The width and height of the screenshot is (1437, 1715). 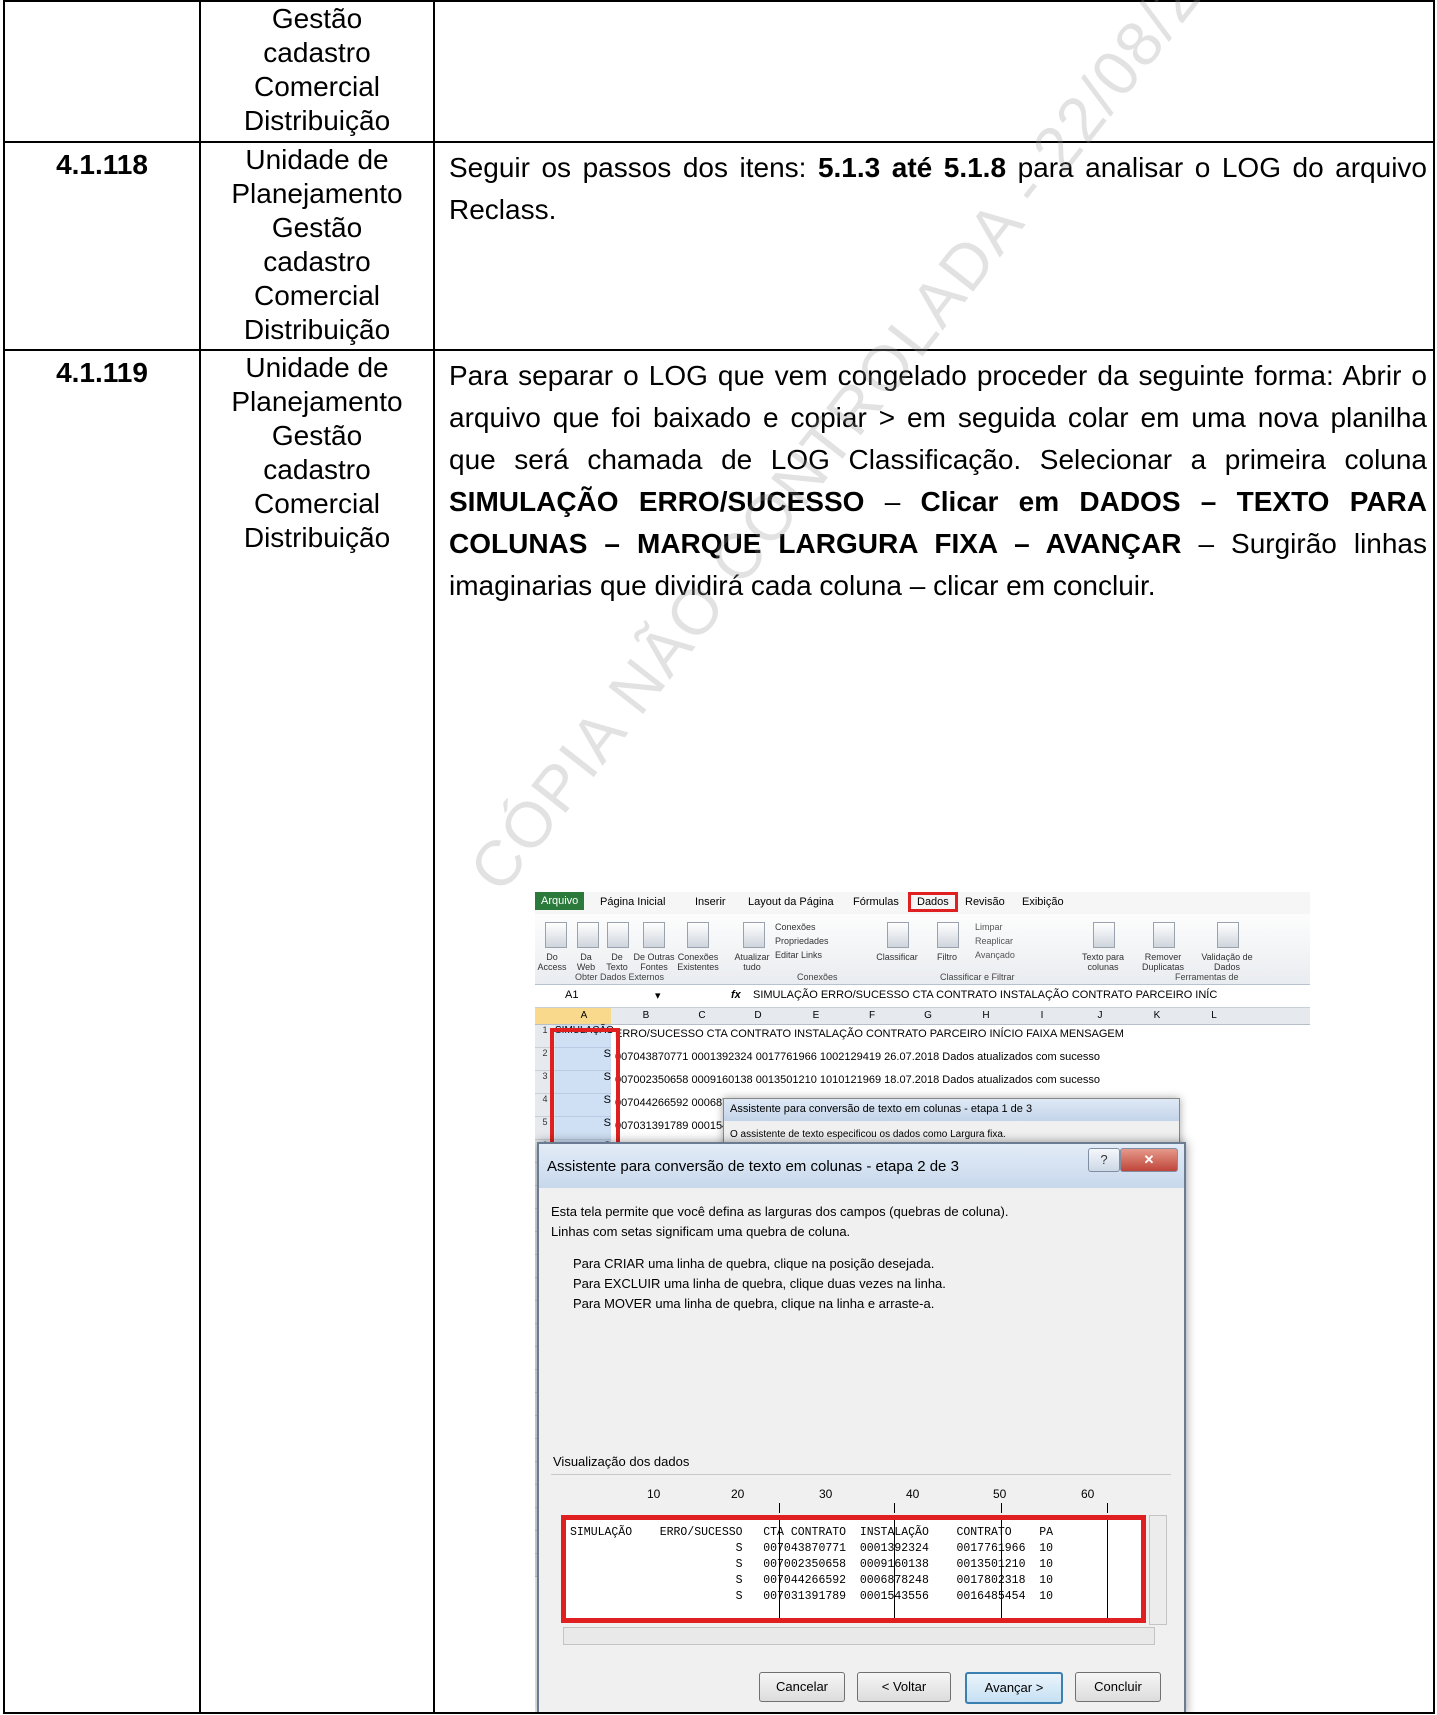 I want to click on text-to-columns-icon, so click(x=1104, y=935).